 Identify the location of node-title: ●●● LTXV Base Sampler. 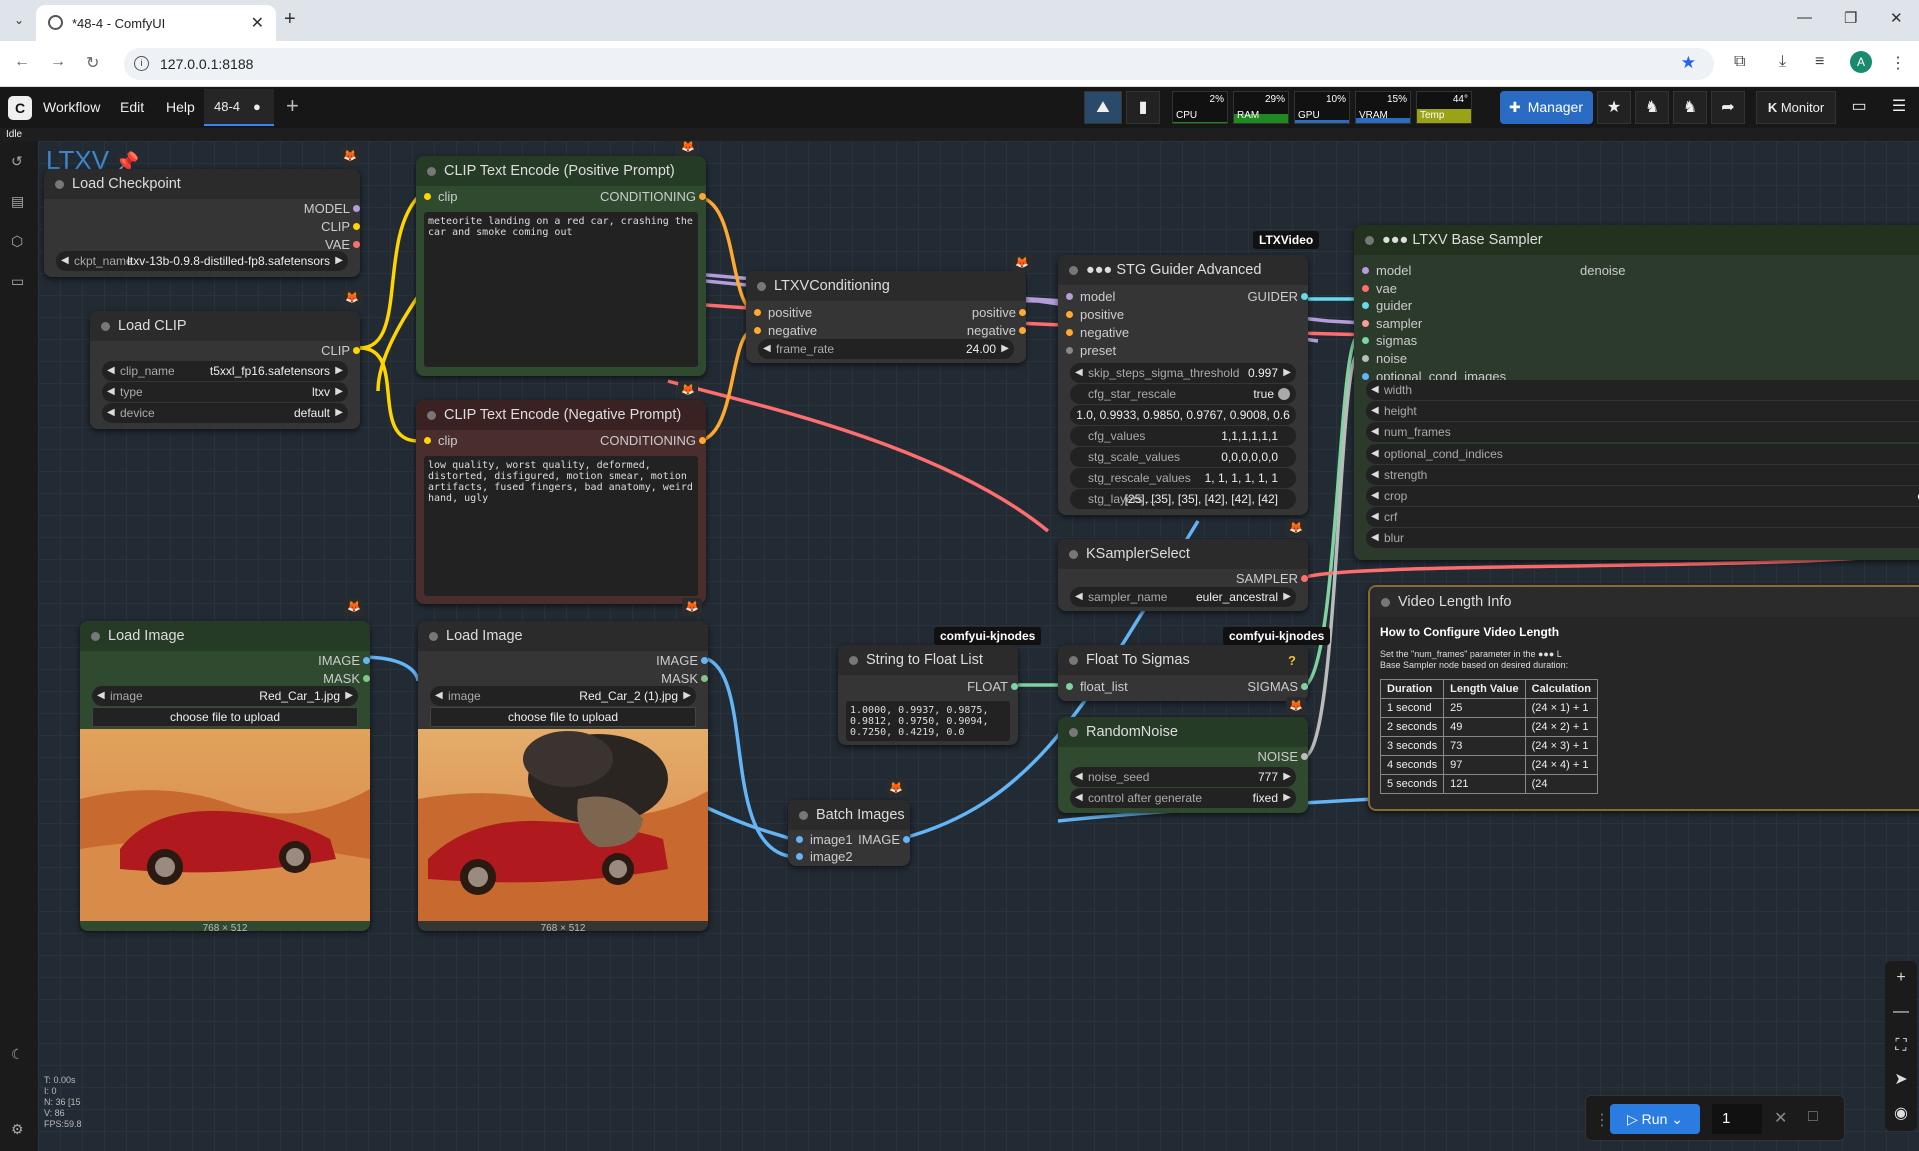
(1636, 240).